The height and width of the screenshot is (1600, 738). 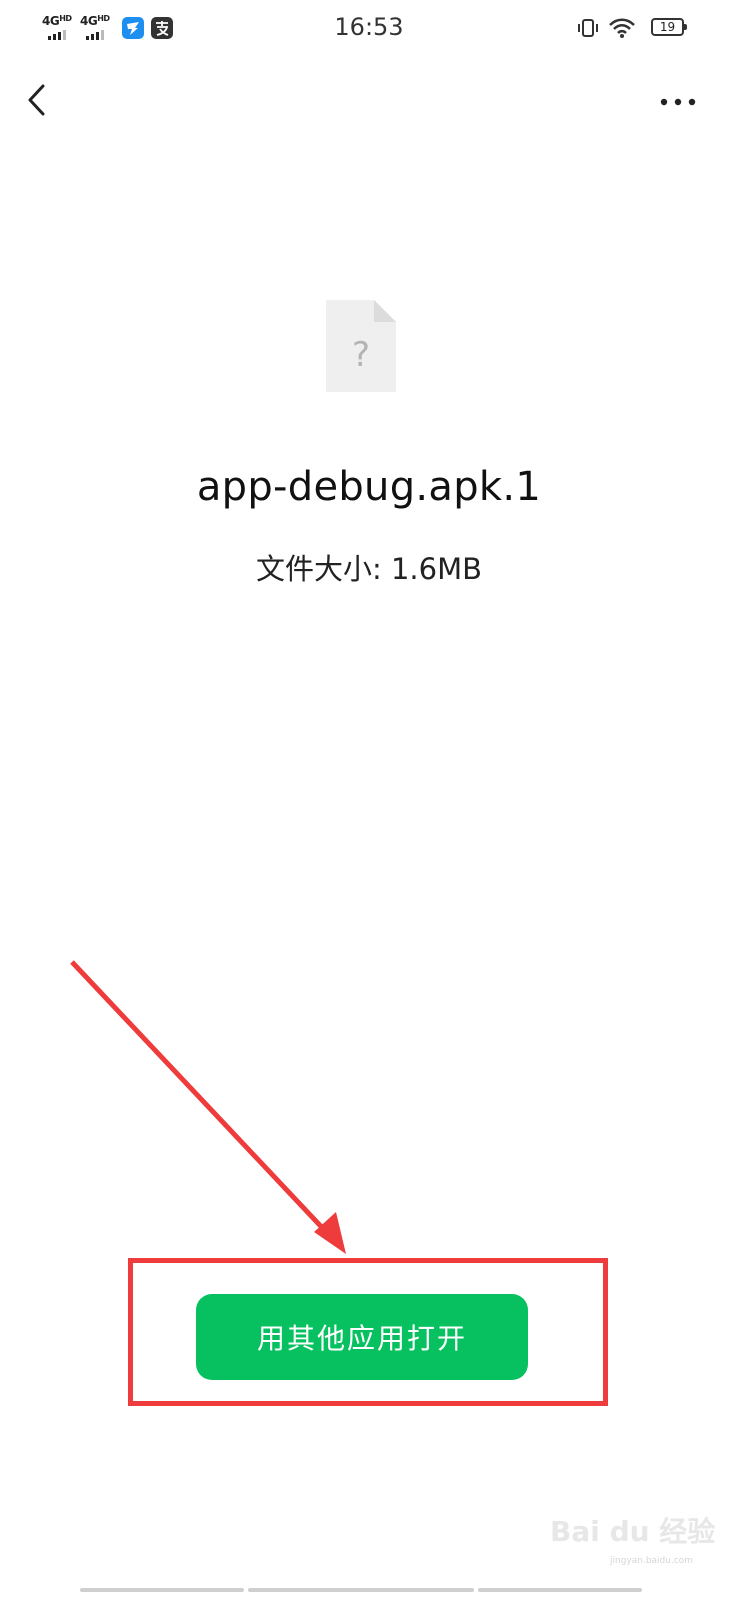 What do you see at coordinates (652, 1561) in the screenshot?
I see `watermark-url: jingyan.baidu.com` at bounding box center [652, 1561].